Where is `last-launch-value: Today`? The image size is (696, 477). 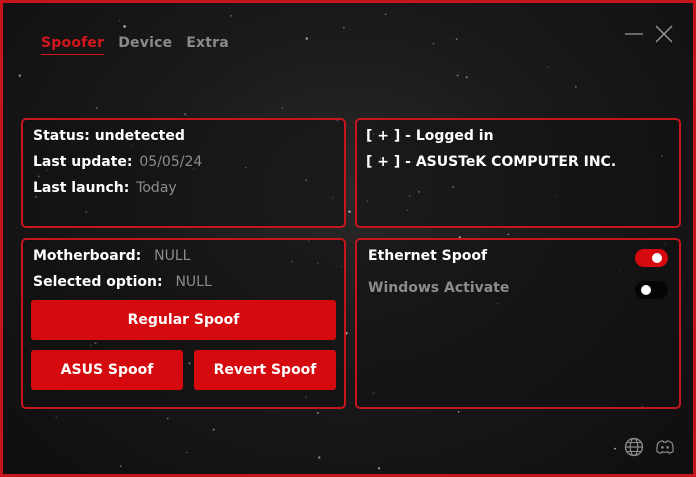 last-launch-value: Today is located at coordinates (156, 188).